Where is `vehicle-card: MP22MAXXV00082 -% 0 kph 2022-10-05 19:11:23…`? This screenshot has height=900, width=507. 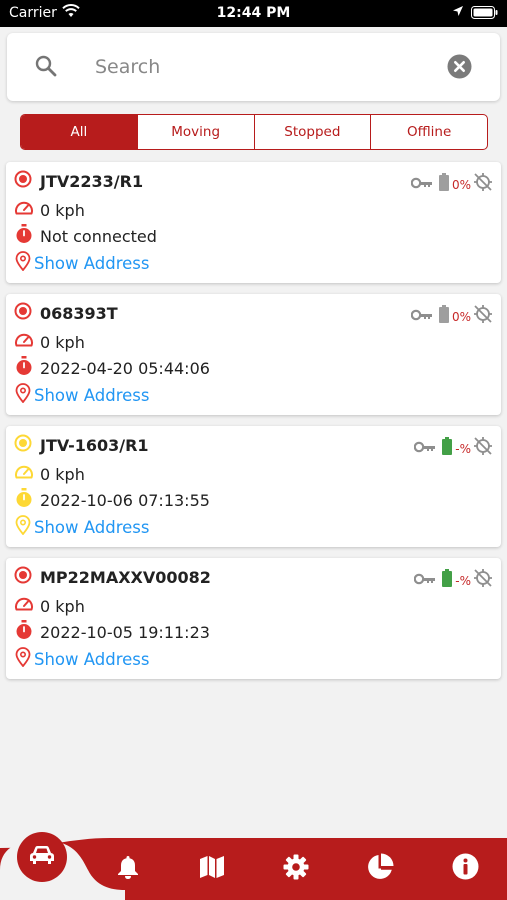
vehicle-card: MP22MAXXV00082 -% 0 kph 2022-10-05 19:11:23… is located at coordinates (253, 618).